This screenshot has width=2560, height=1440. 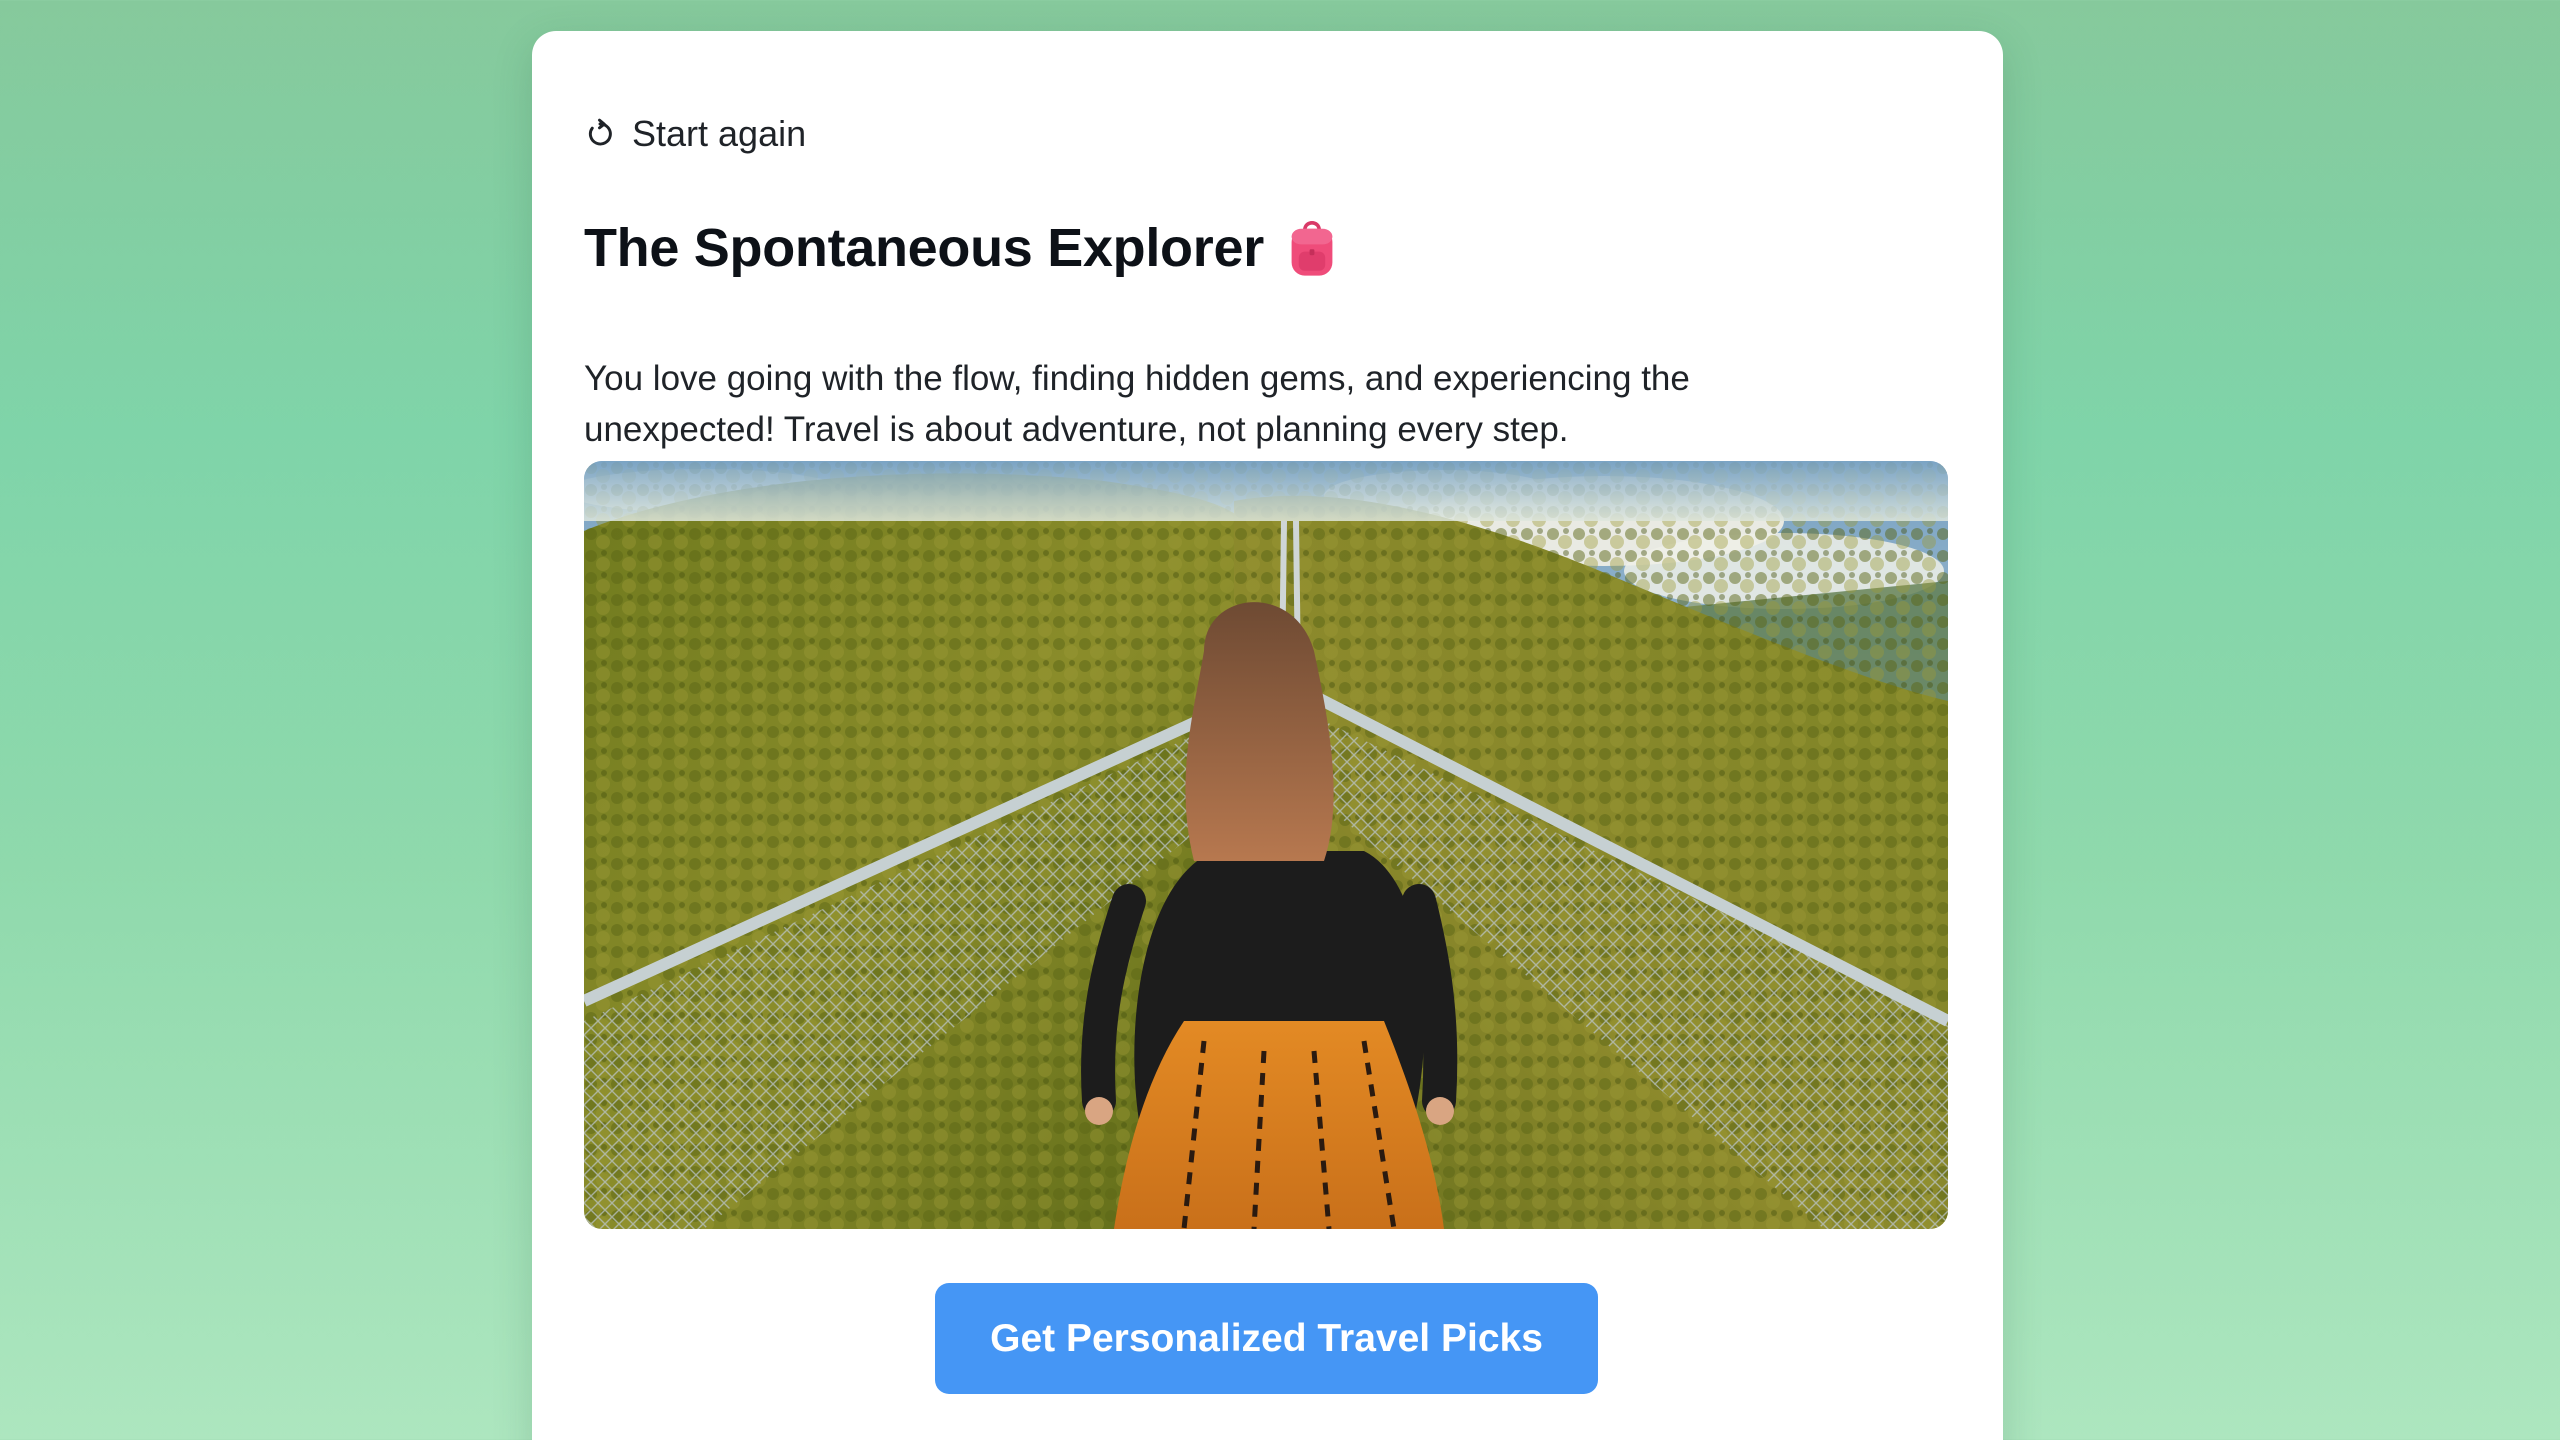 I want to click on result-title: The Spontaneous Explorer, so click(x=924, y=248).